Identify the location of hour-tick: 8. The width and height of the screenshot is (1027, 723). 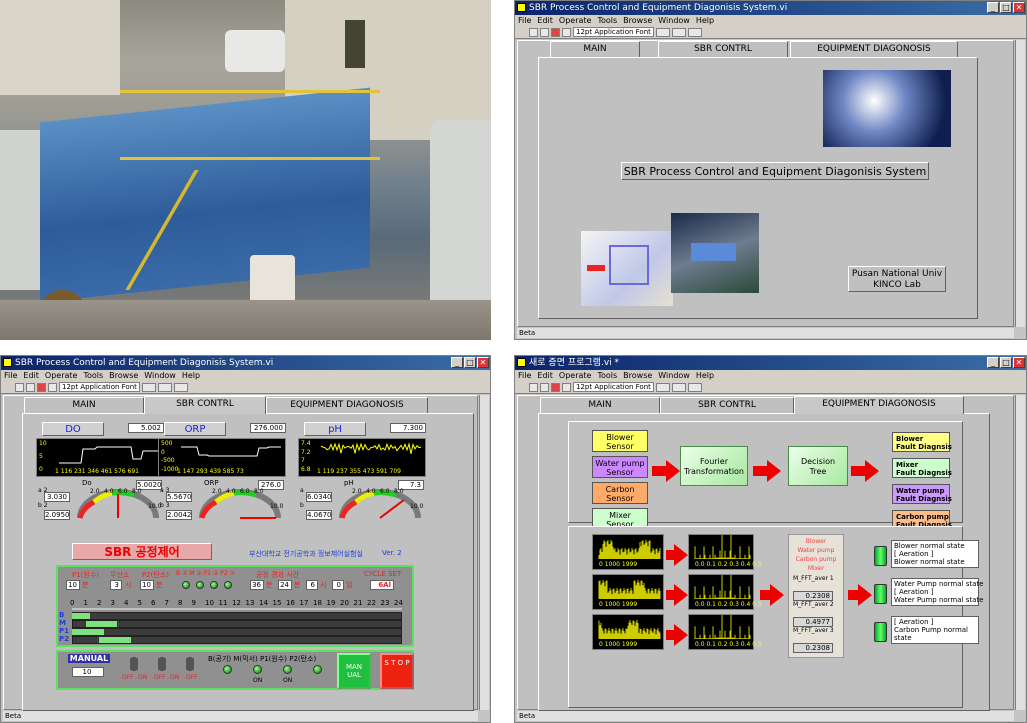
(180, 603).